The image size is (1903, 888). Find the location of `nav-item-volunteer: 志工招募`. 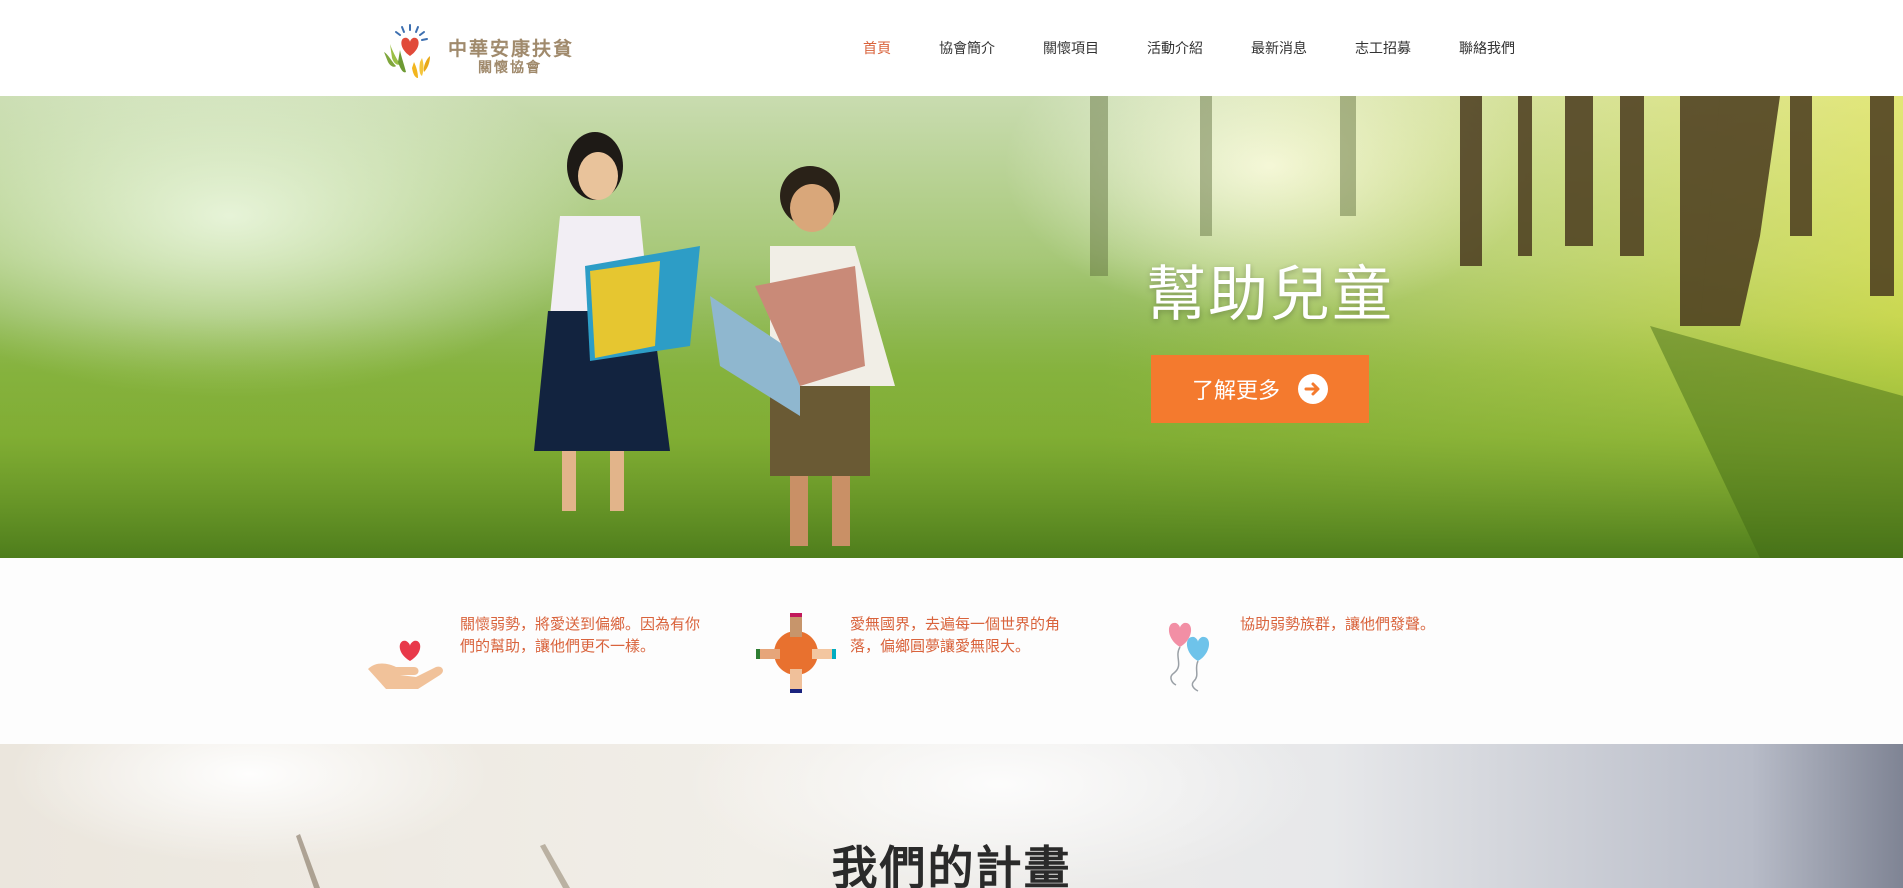

nav-item-volunteer: 志工招募 is located at coordinates (1383, 48).